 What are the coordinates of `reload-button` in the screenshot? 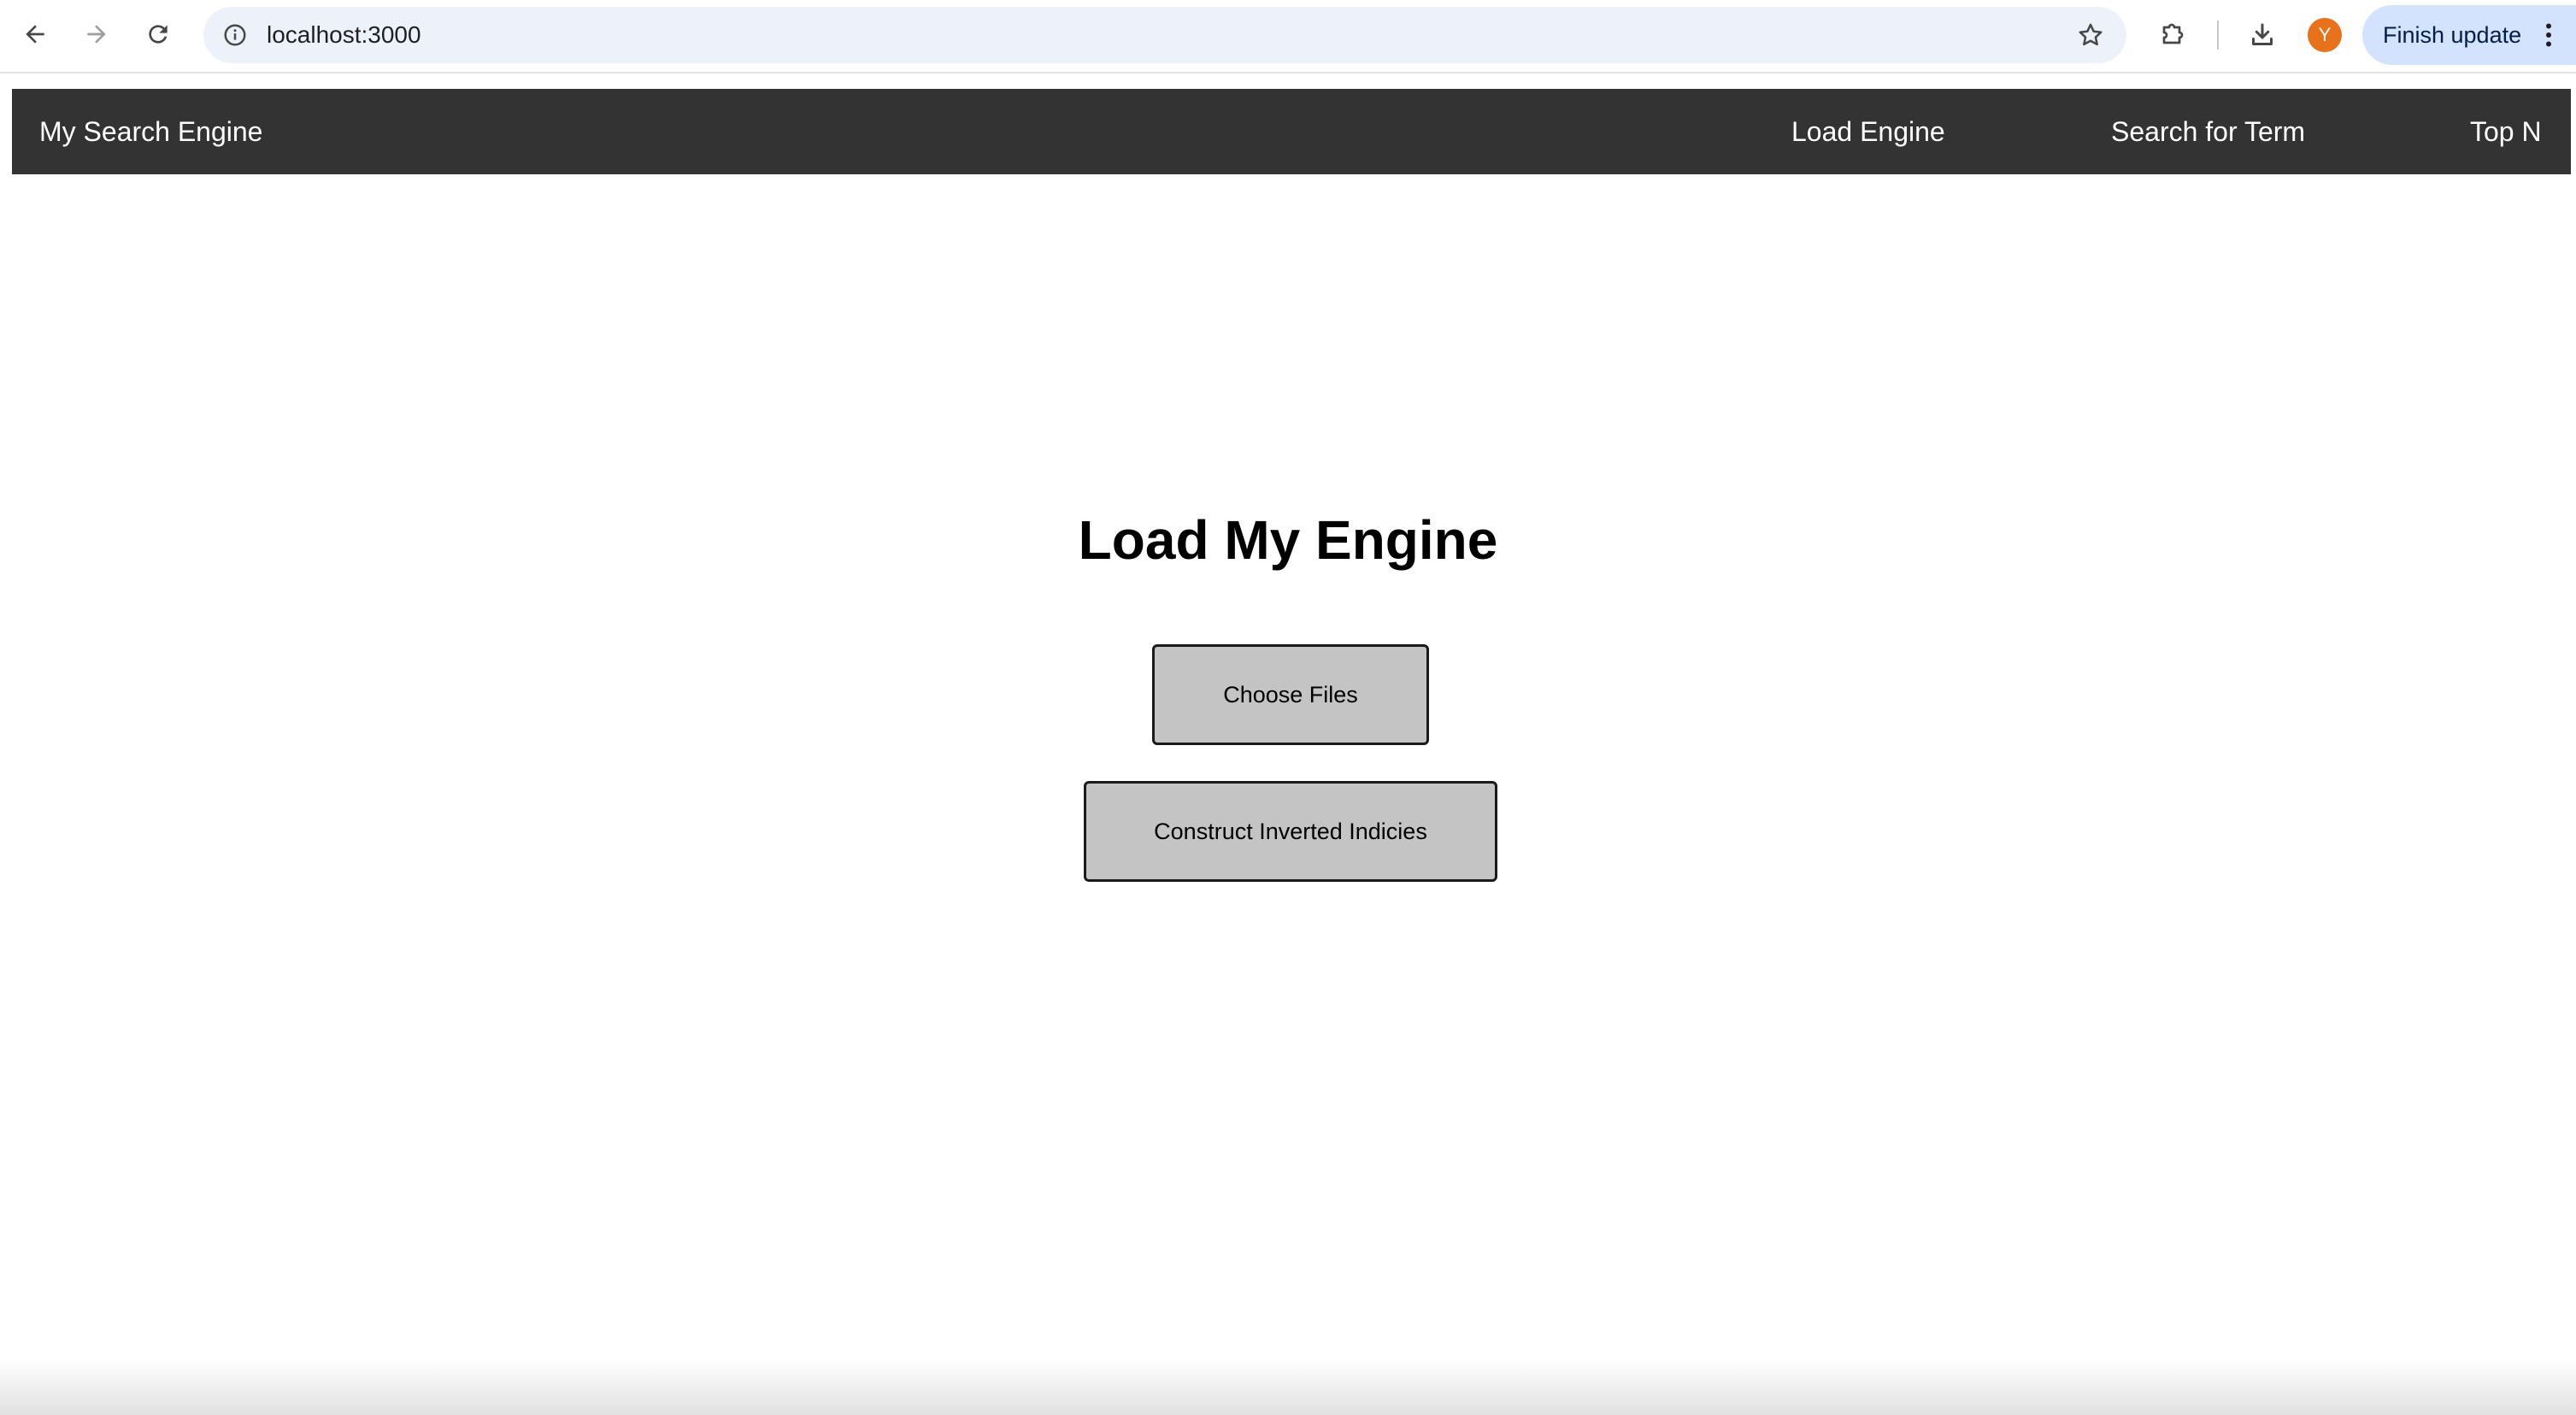 It's located at (158, 34).